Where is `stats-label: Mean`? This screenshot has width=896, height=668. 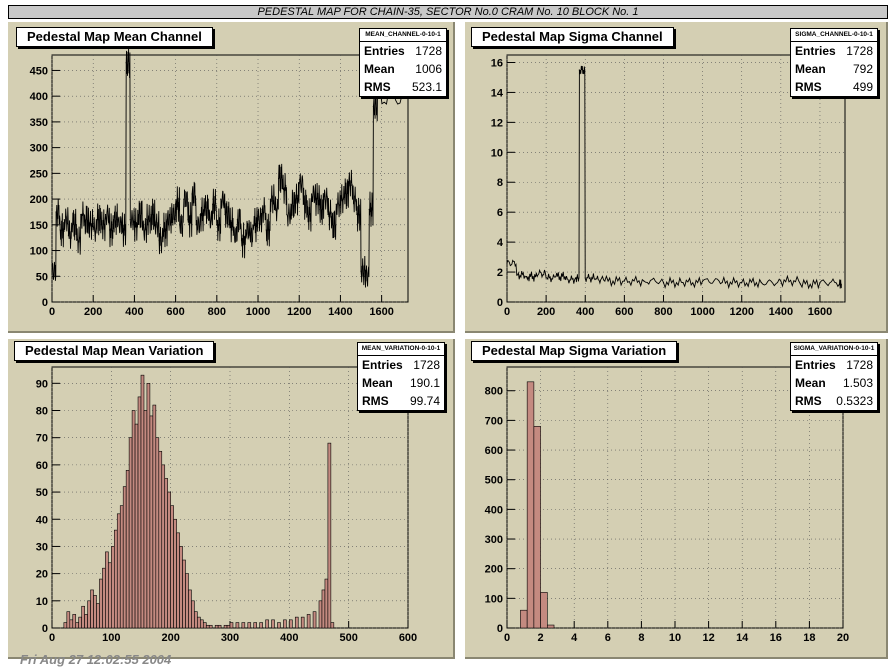
stats-label: Mean is located at coordinates (810, 383).